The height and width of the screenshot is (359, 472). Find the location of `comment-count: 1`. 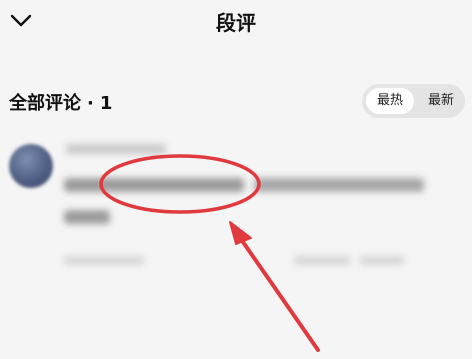

comment-count: 1 is located at coordinates (106, 103).